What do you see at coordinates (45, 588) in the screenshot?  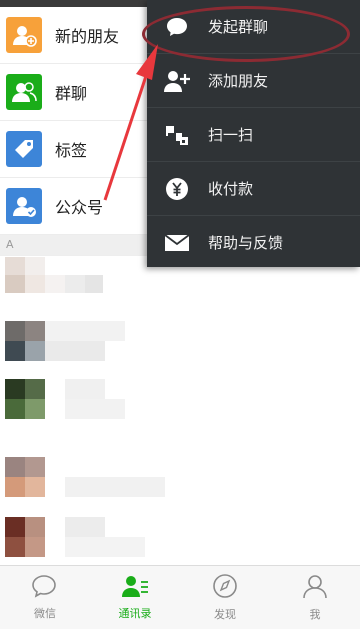 I see `chat-icon` at bounding box center [45, 588].